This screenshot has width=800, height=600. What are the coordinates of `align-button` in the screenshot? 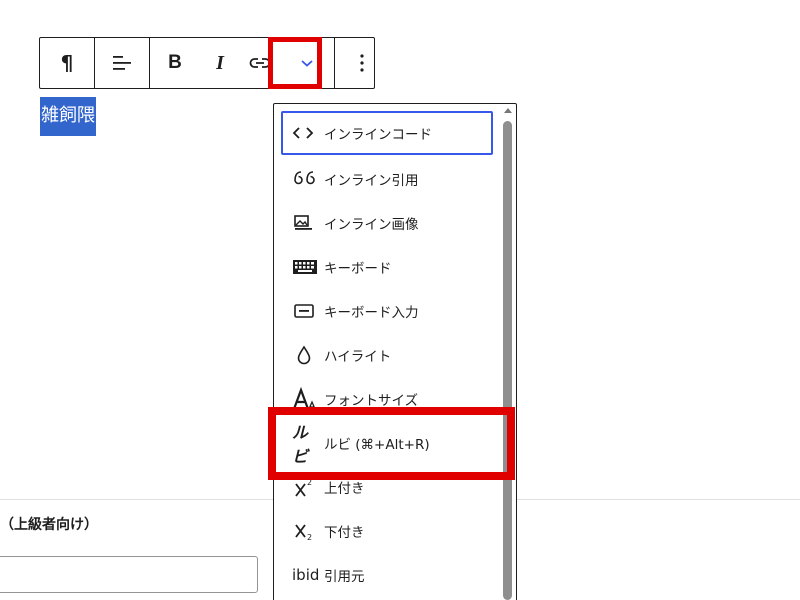 It's located at (122, 63).